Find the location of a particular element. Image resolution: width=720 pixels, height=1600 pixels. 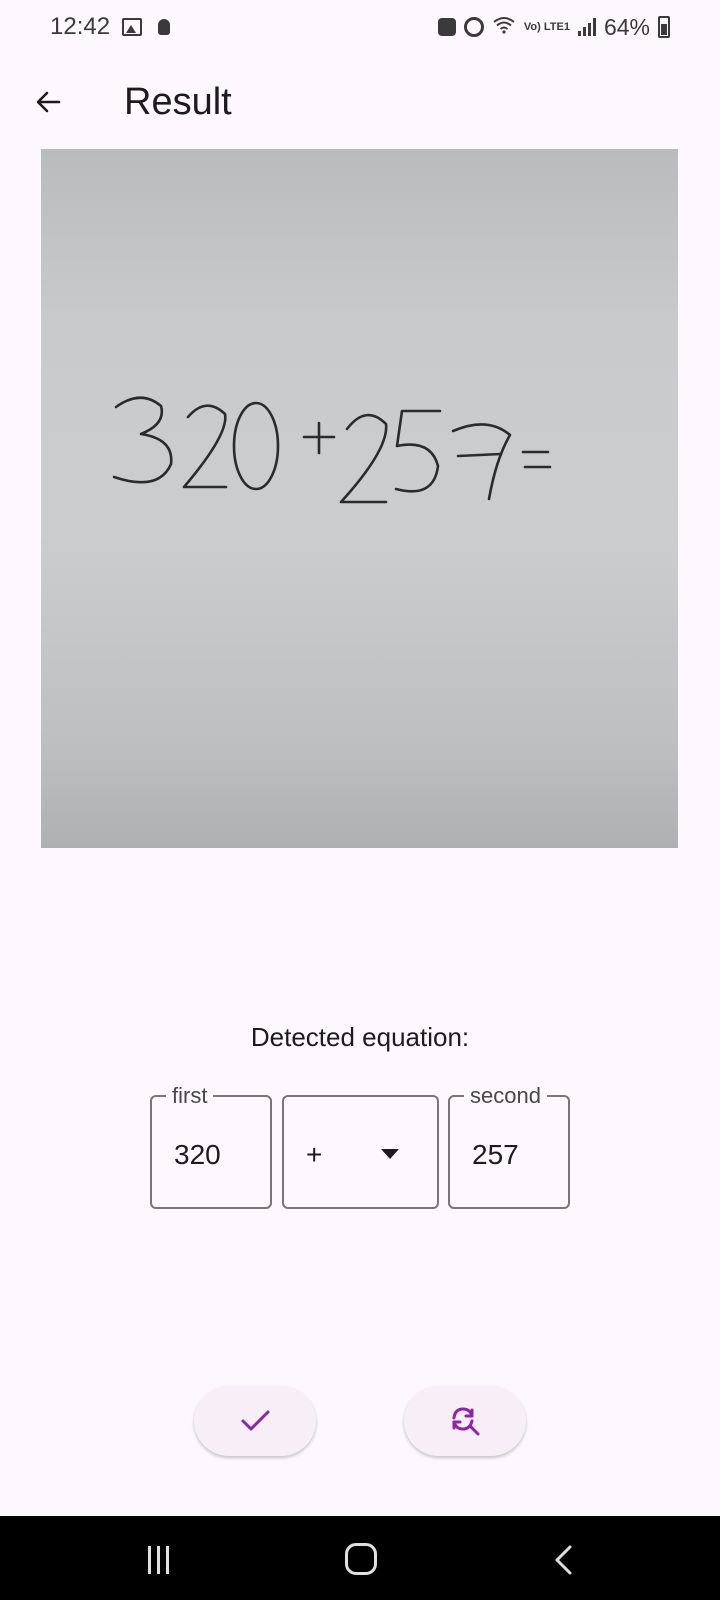

battery-icon is located at coordinates (664, 27).